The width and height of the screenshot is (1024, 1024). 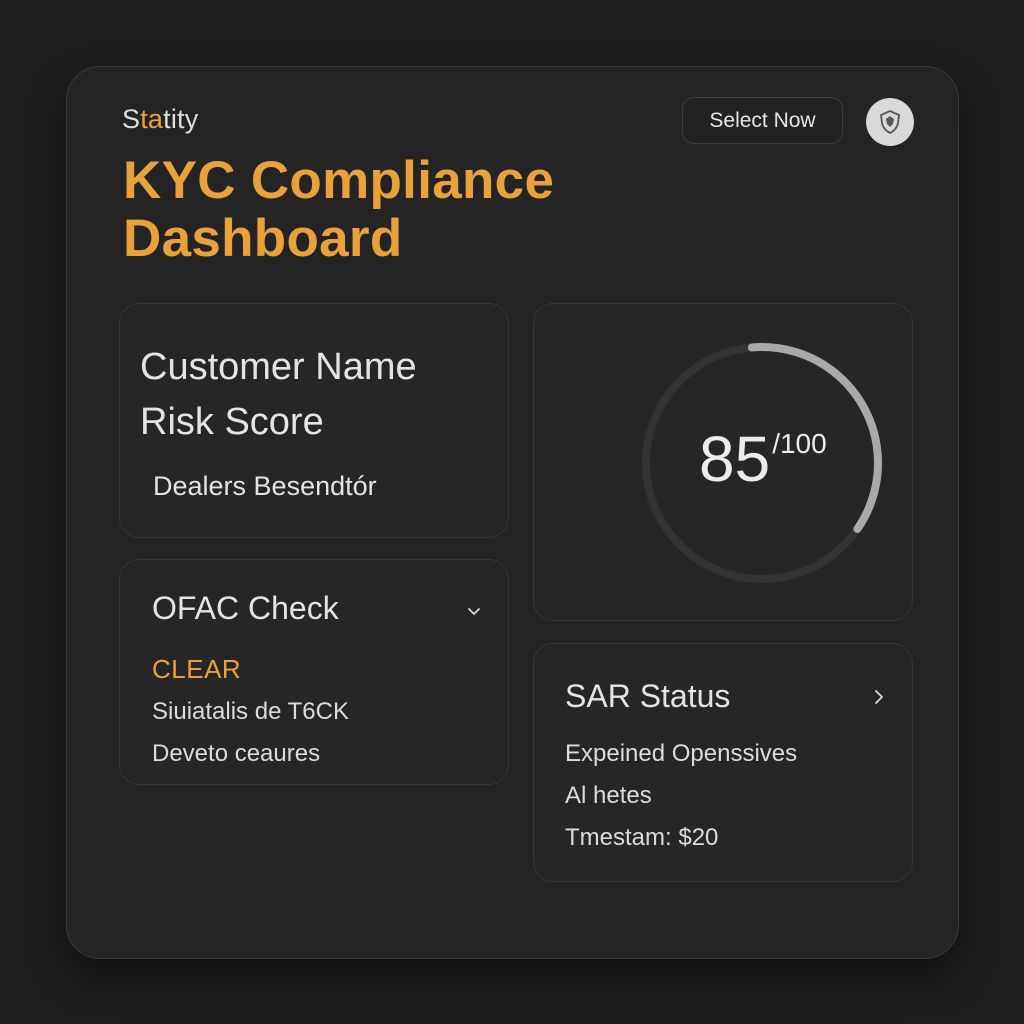 I want to click on brand-logo: Statity, so click(x=160, y=119).